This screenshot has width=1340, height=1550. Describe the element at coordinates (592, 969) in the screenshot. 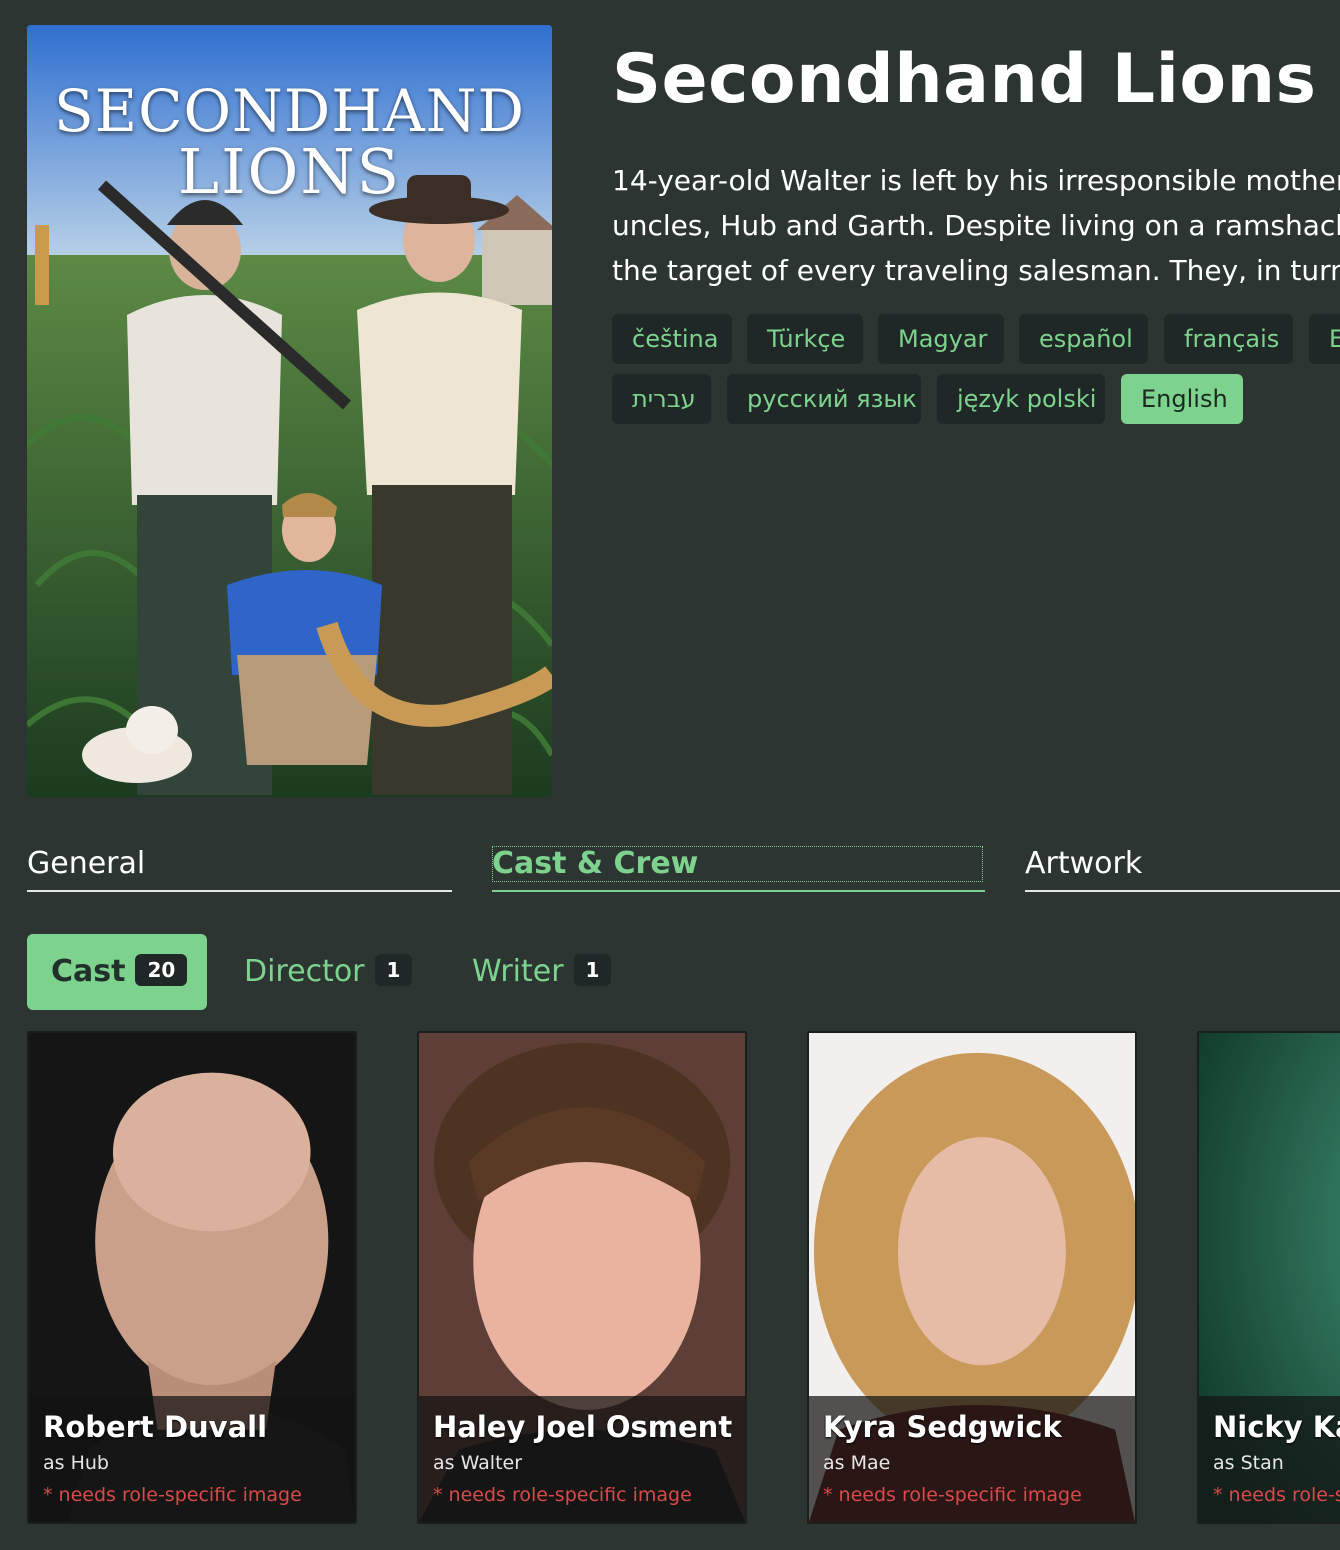

I see `writer-count-badge: 1` at that location.